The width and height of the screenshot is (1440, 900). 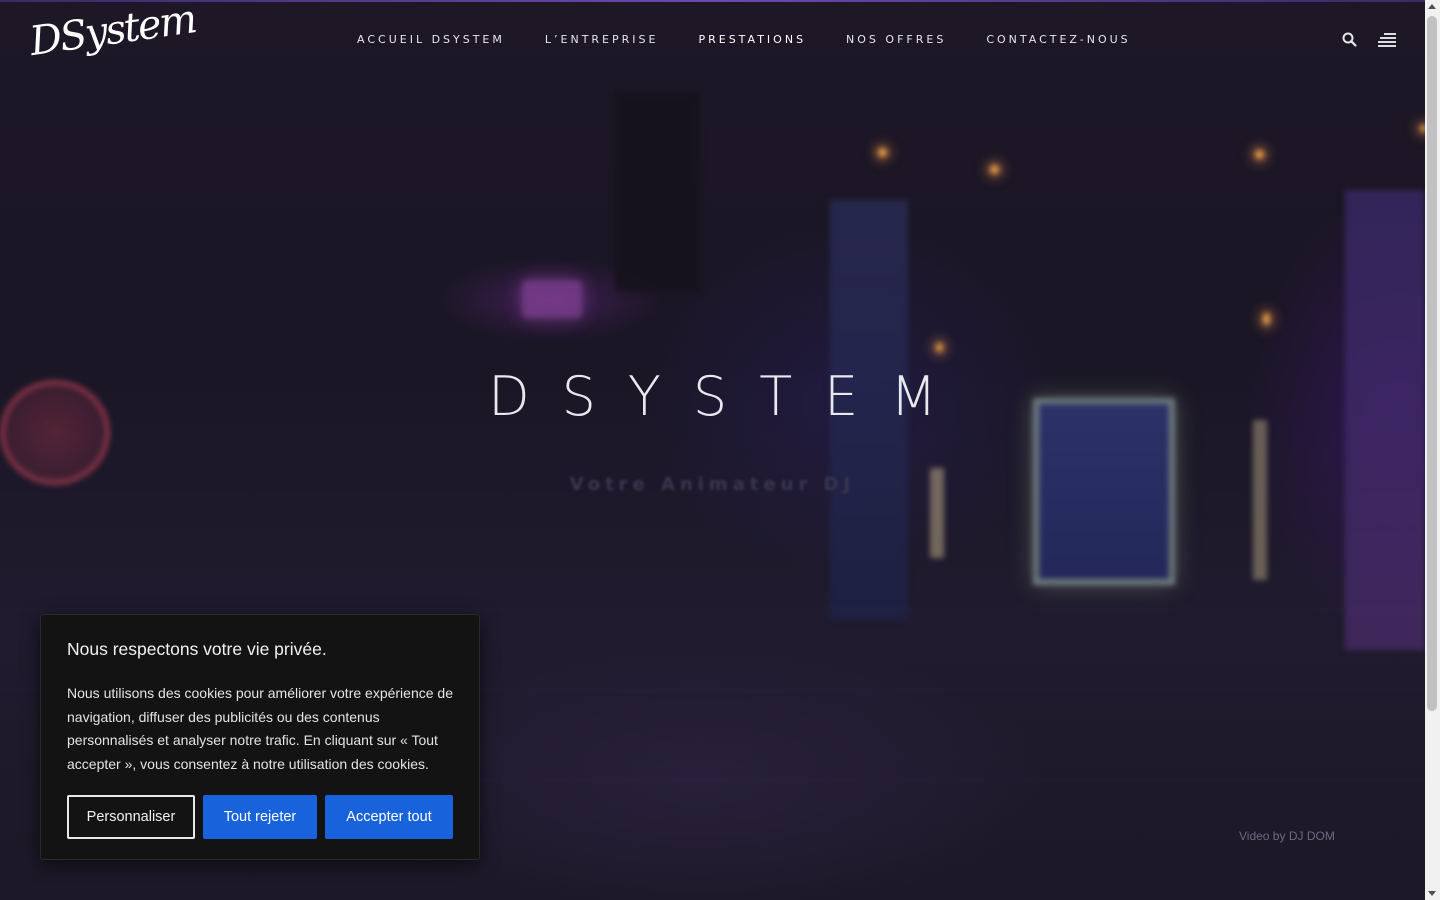 I want to click on hero-title: DSYSTEM, so click(x=728, y=396).